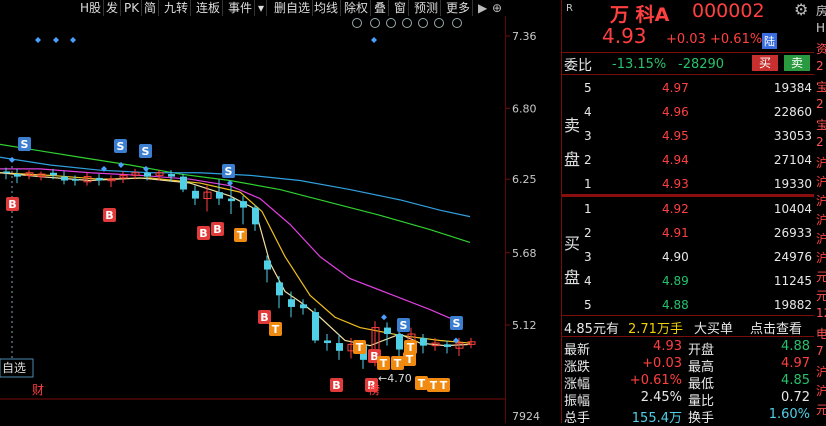 This screenshot has height=426, width=826. I want to click on sell-order-volume: 27104, so click(792, 160).